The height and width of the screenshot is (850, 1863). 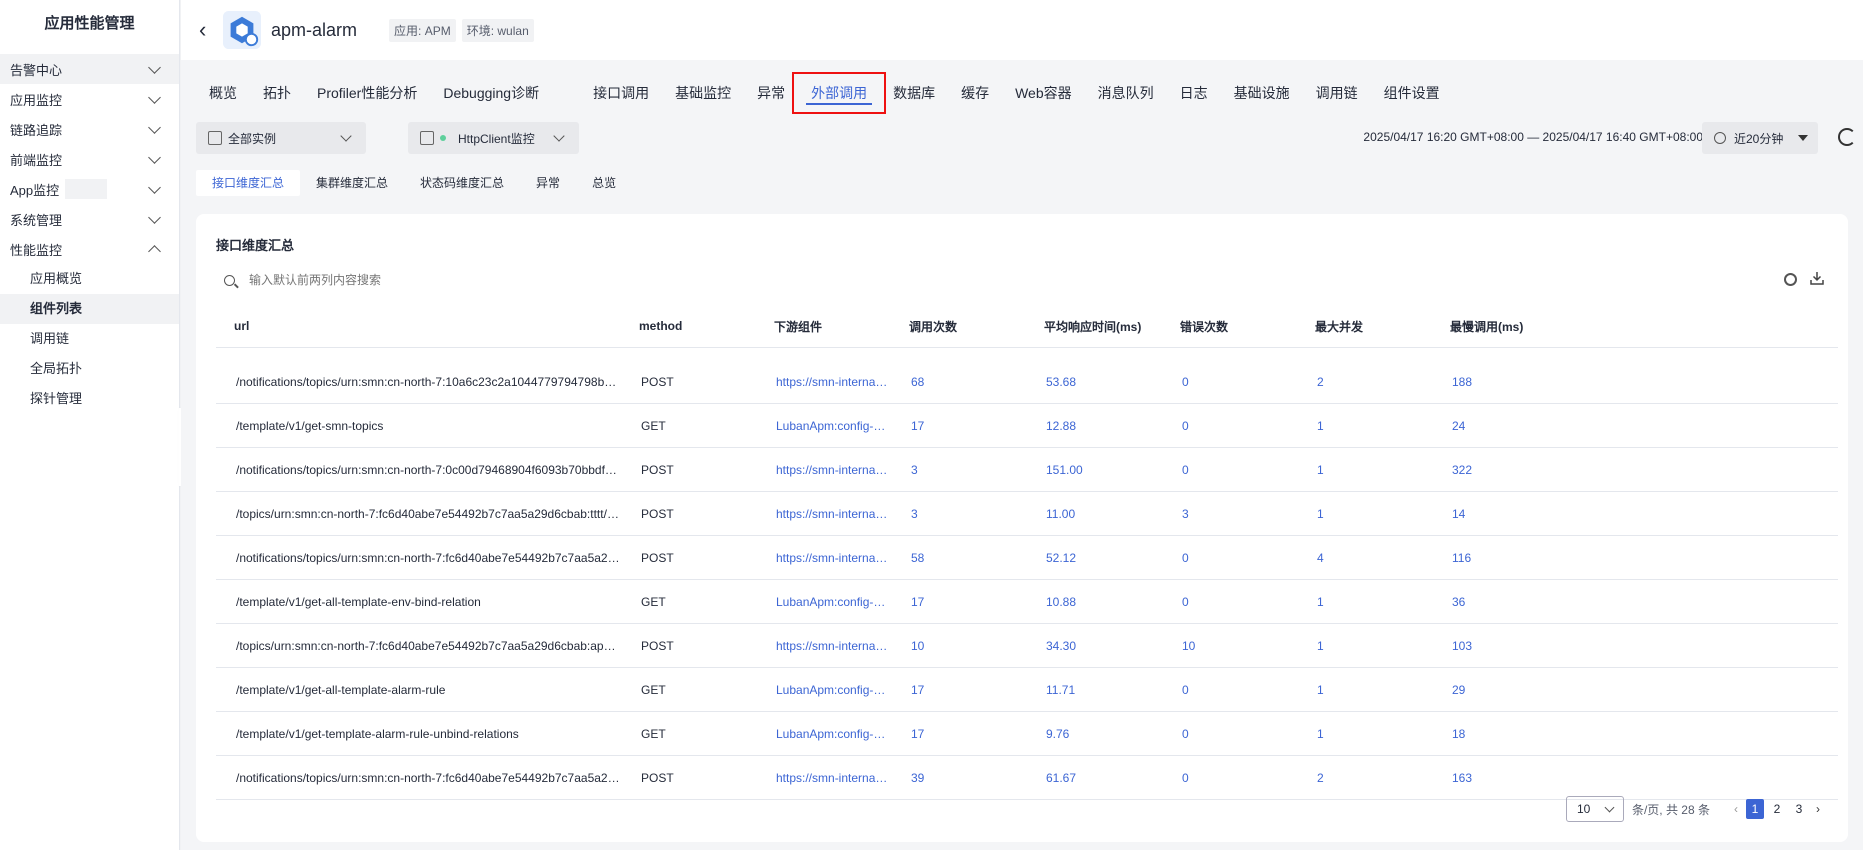 I want to click on table-cell: 61.67, so click(x=1094, y=777).